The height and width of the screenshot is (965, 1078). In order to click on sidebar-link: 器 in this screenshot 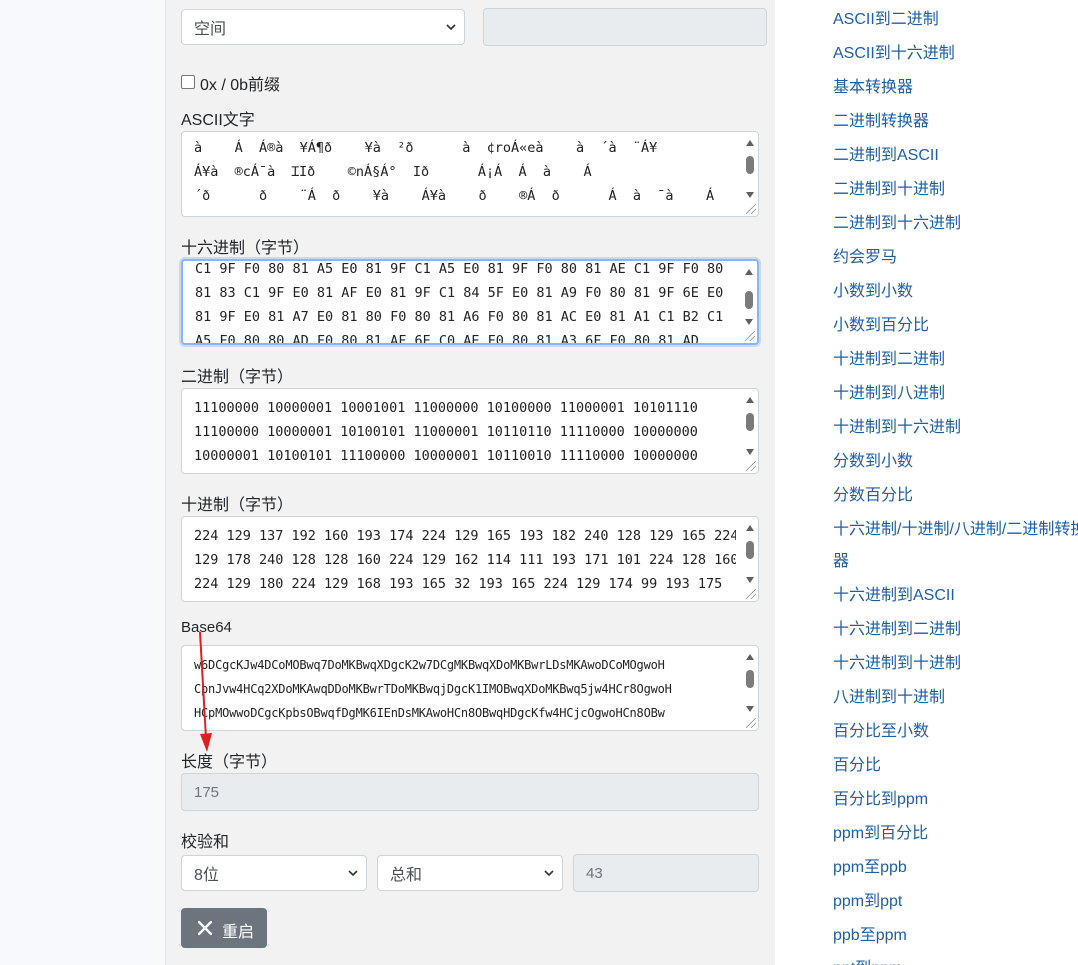, I will do `click(841, 559)`.